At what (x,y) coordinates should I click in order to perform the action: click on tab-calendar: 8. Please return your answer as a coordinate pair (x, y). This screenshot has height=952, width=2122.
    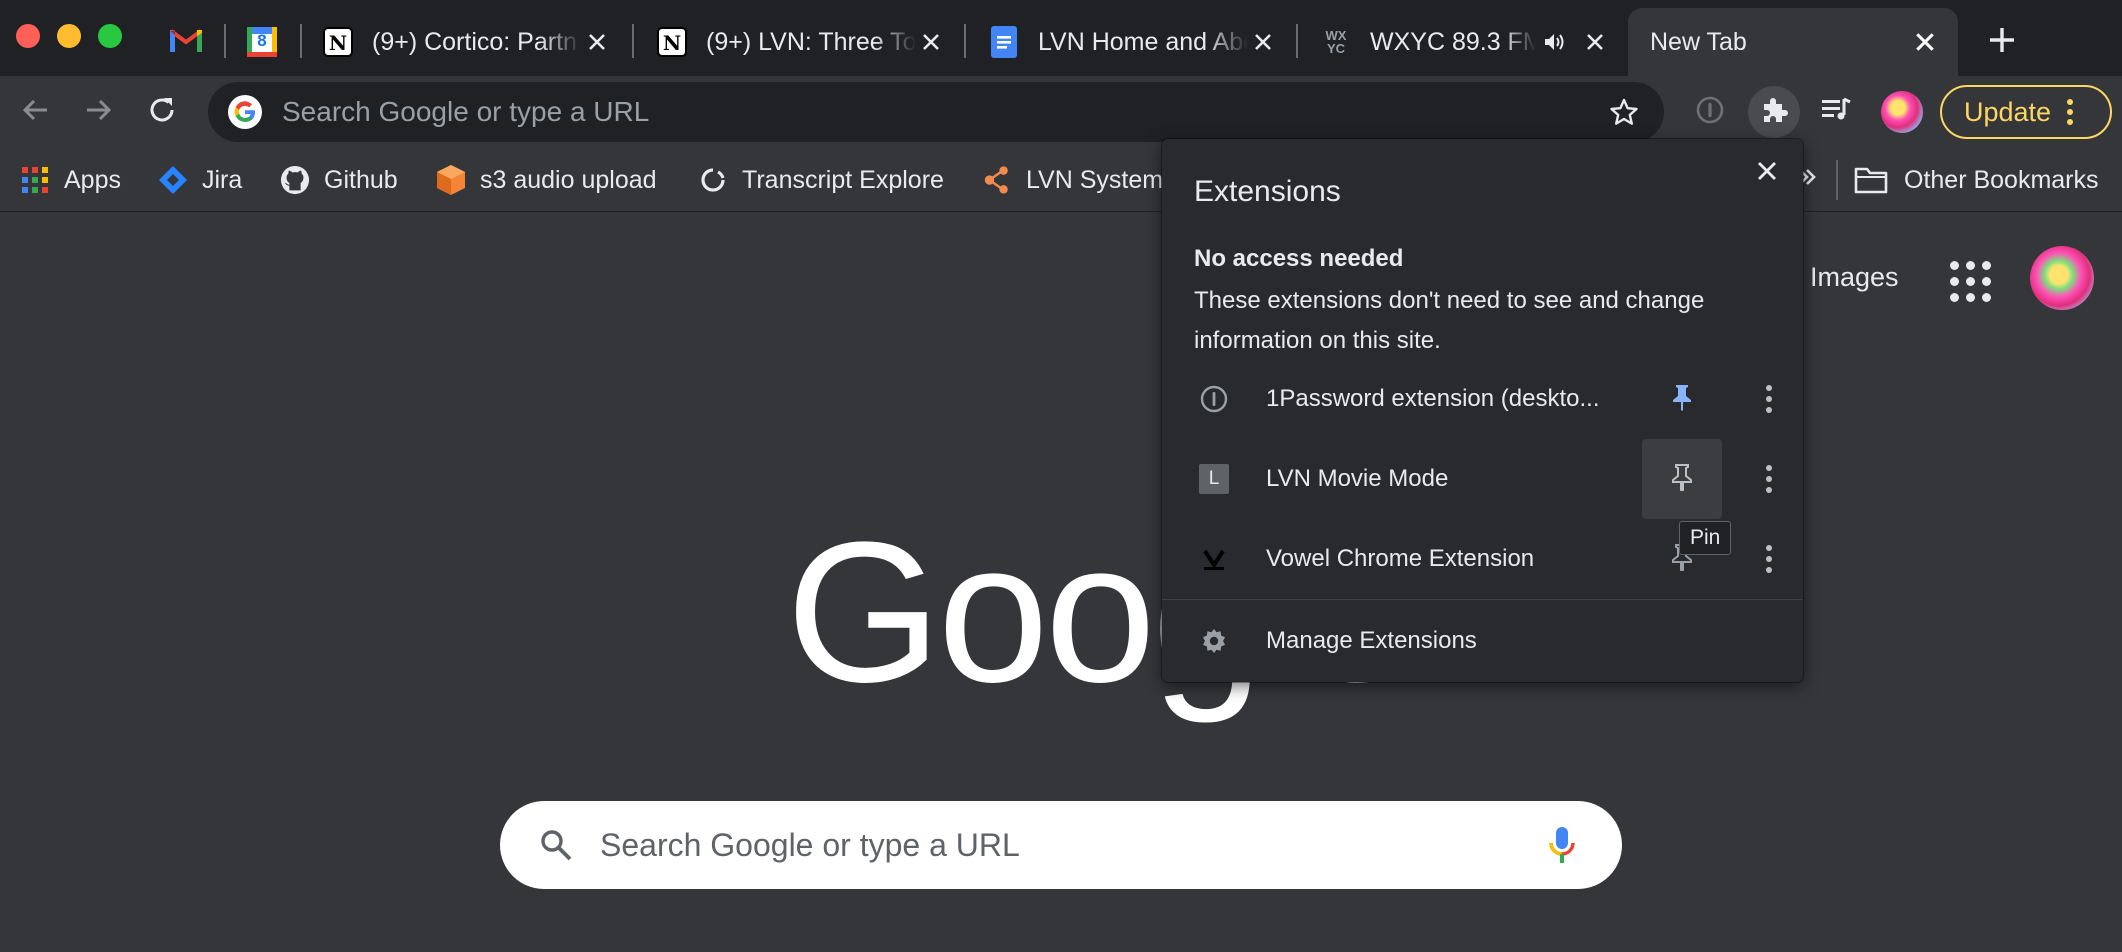
    Looking at the image, I should click on (262, 42).